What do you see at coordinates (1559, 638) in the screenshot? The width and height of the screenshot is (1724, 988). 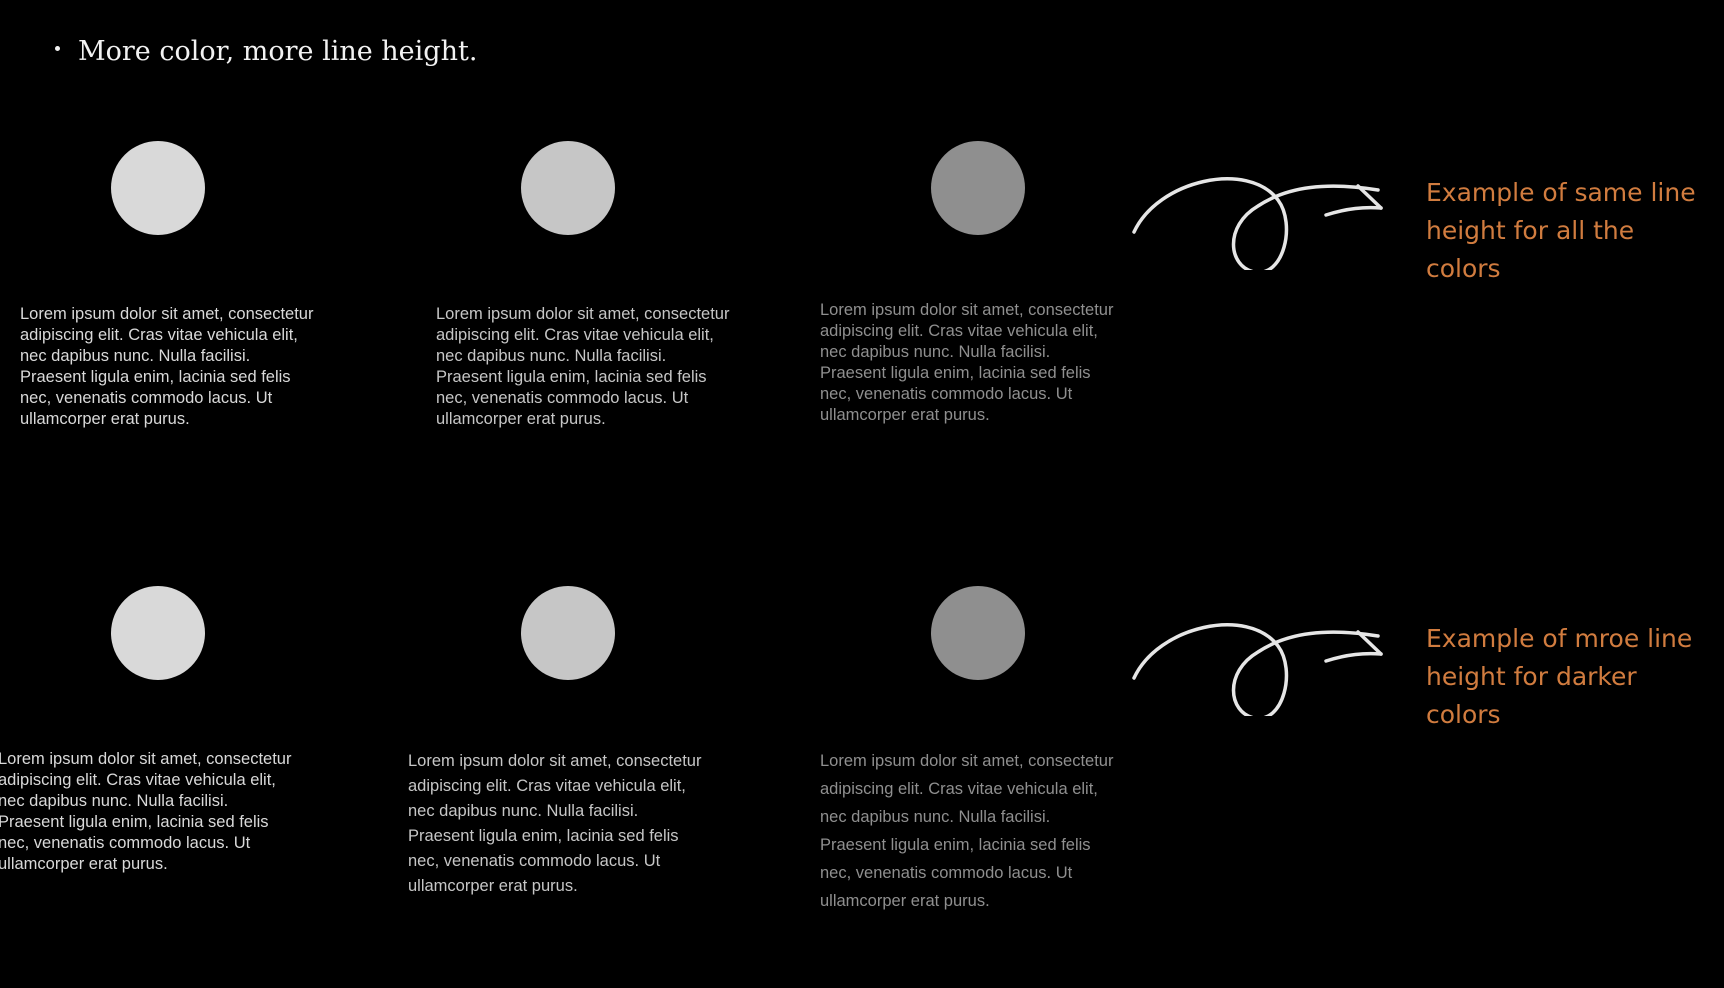 I see `annotation-line: Example of mroe line` at bounding box center [1559, 638].